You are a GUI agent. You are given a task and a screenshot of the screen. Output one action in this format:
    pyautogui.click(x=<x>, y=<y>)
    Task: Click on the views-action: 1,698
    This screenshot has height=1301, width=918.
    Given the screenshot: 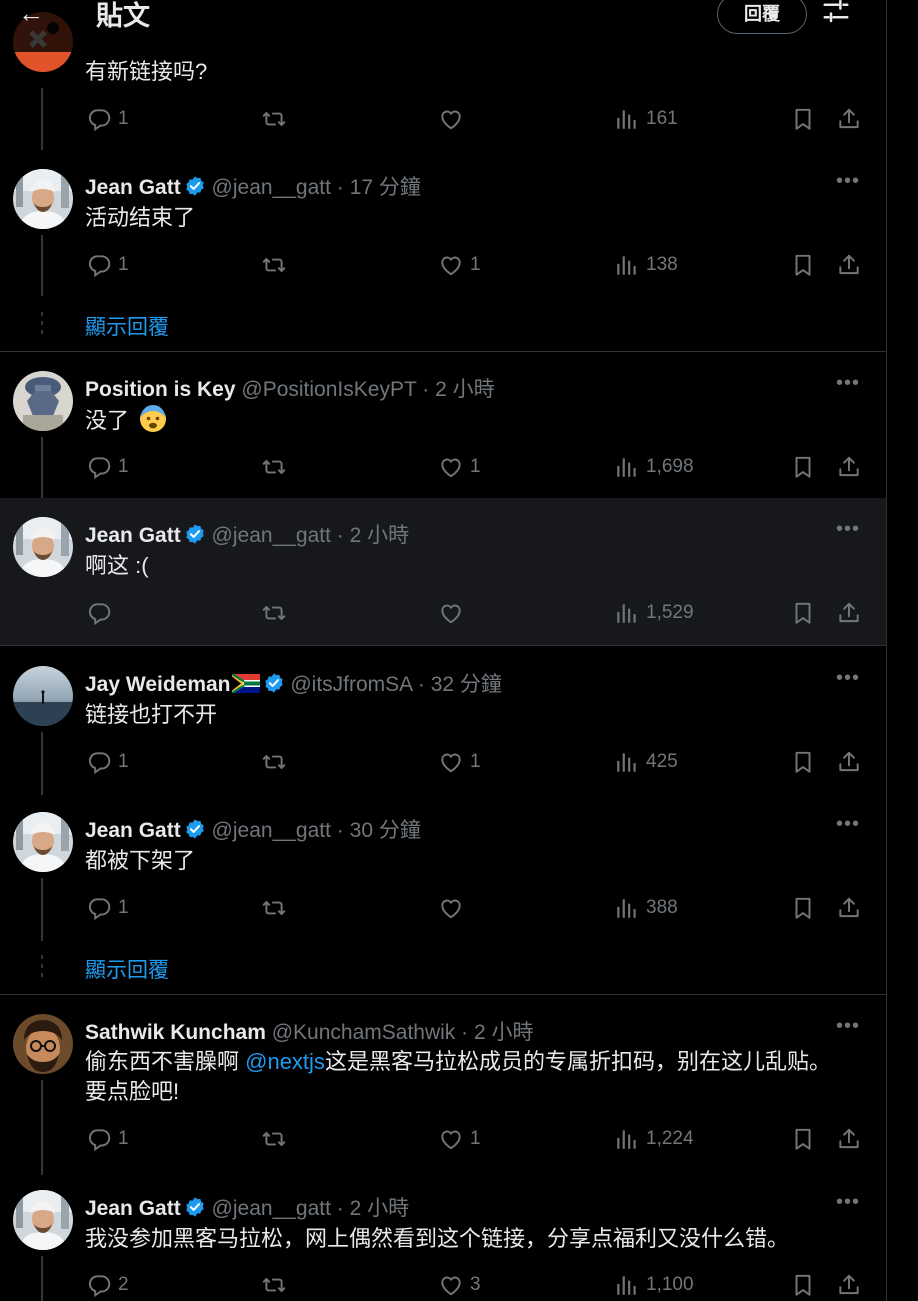 What is the action you would take?
    pyautogui.click(x=654, y=467)
    